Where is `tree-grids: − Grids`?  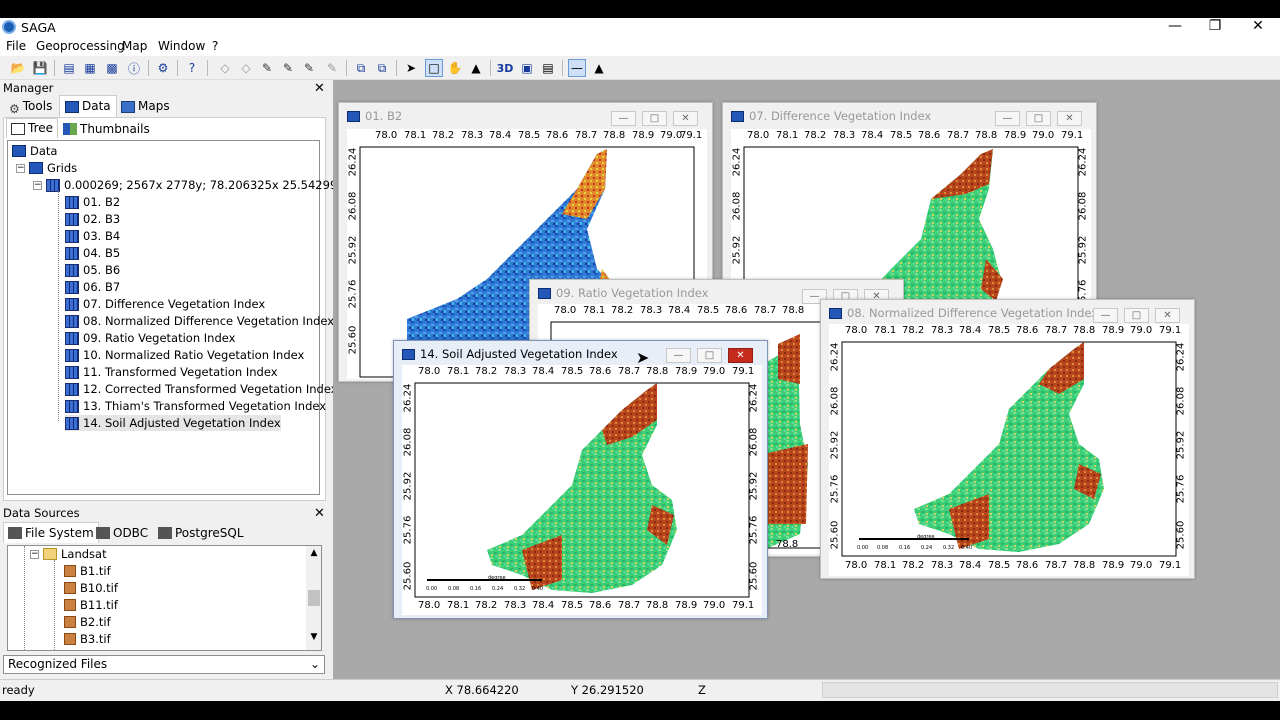
tree-grids: − Grids is located at coordinates (46, 168).